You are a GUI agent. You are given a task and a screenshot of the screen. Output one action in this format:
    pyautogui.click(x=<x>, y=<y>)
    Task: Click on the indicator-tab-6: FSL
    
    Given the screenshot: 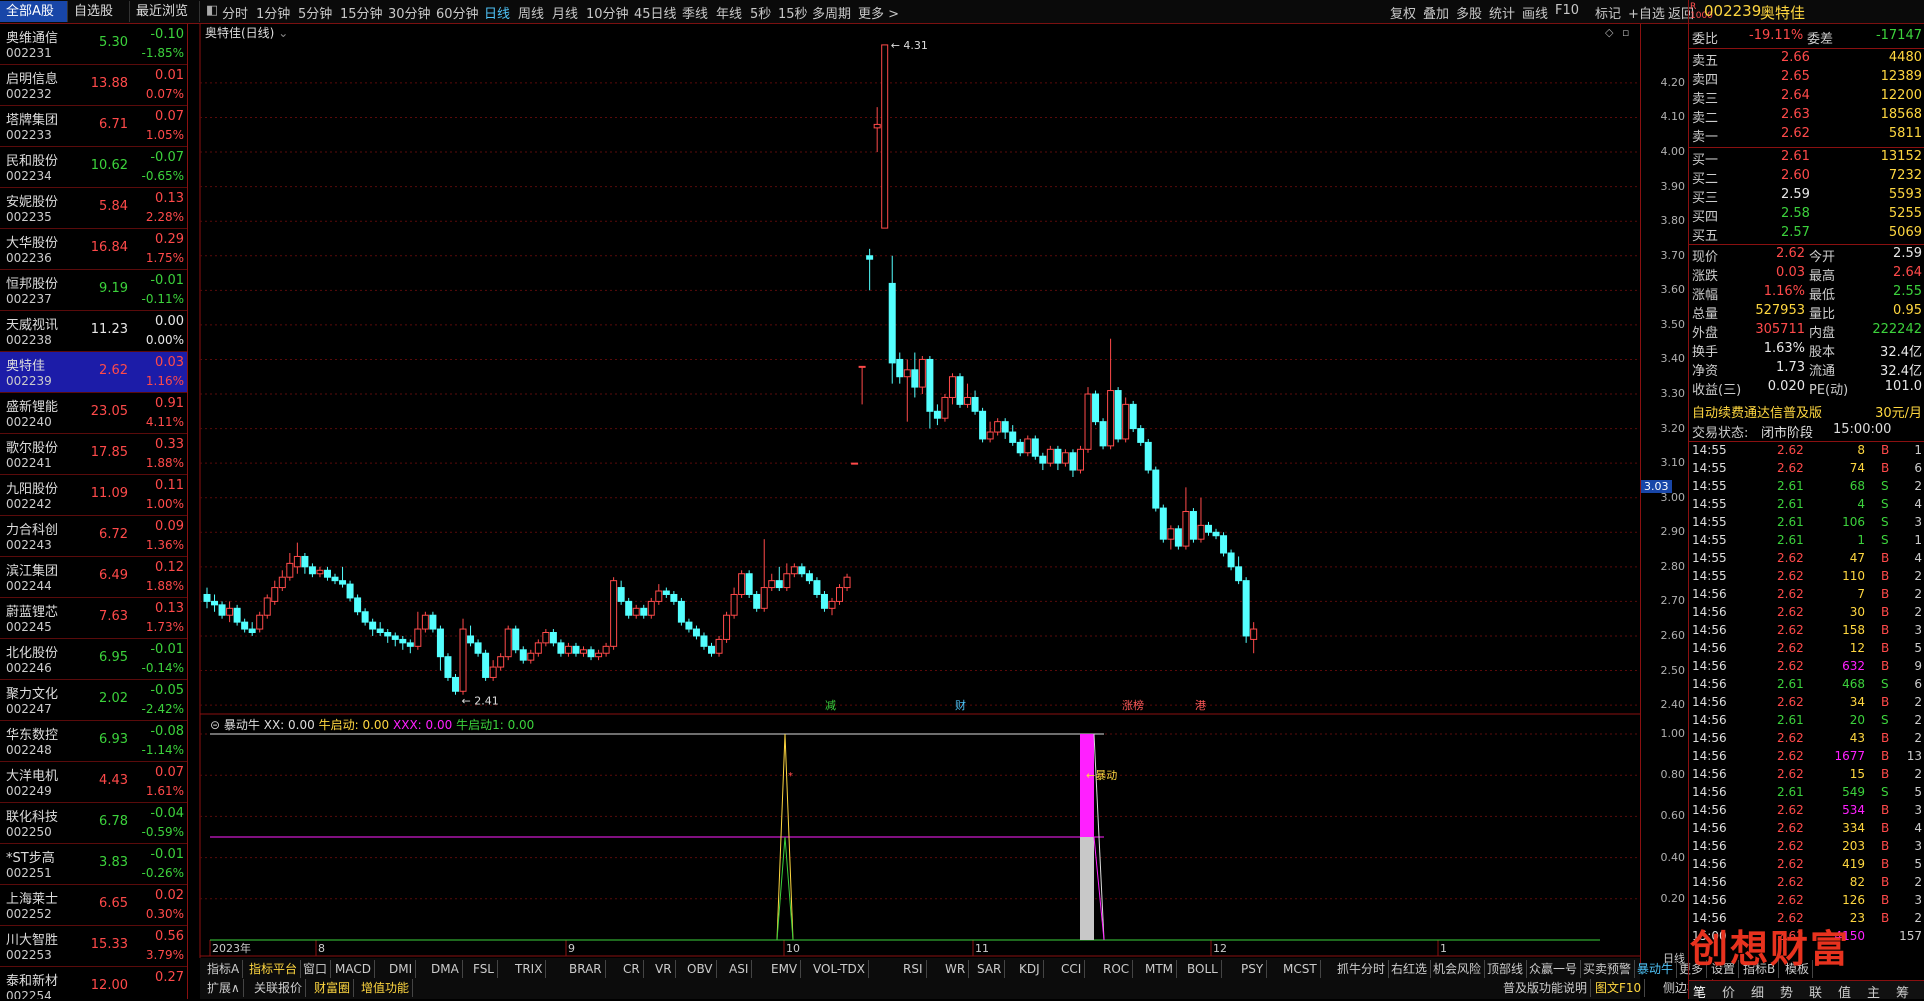 What is the action you would take?
    pyautogui.click(x=484, y=969)
    